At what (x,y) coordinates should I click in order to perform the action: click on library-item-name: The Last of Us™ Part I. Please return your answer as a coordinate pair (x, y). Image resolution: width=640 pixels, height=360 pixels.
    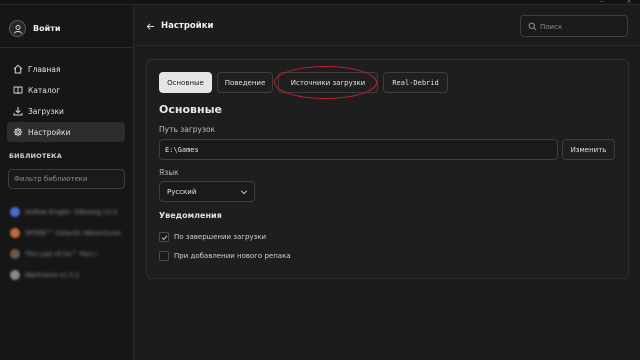
    Looking at the image, I should click on (61, 253).